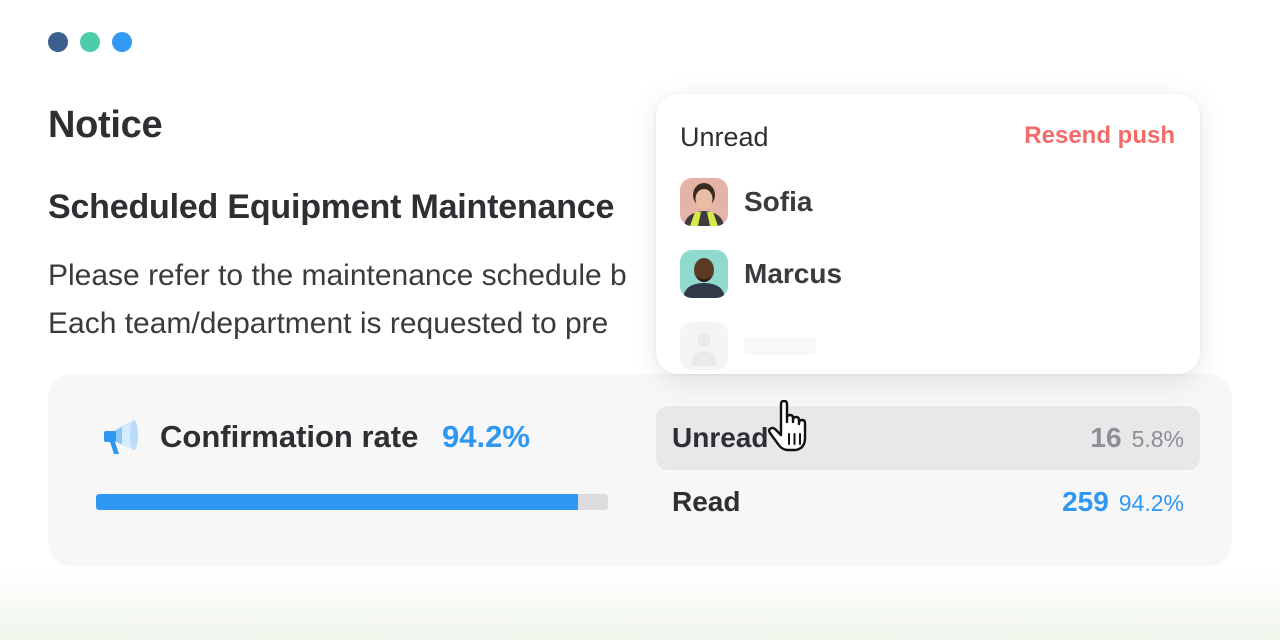 The width and height of the screenshot is (1280, 640). I want to click on unread-values: 16 5.8%, so click(1137, 438).